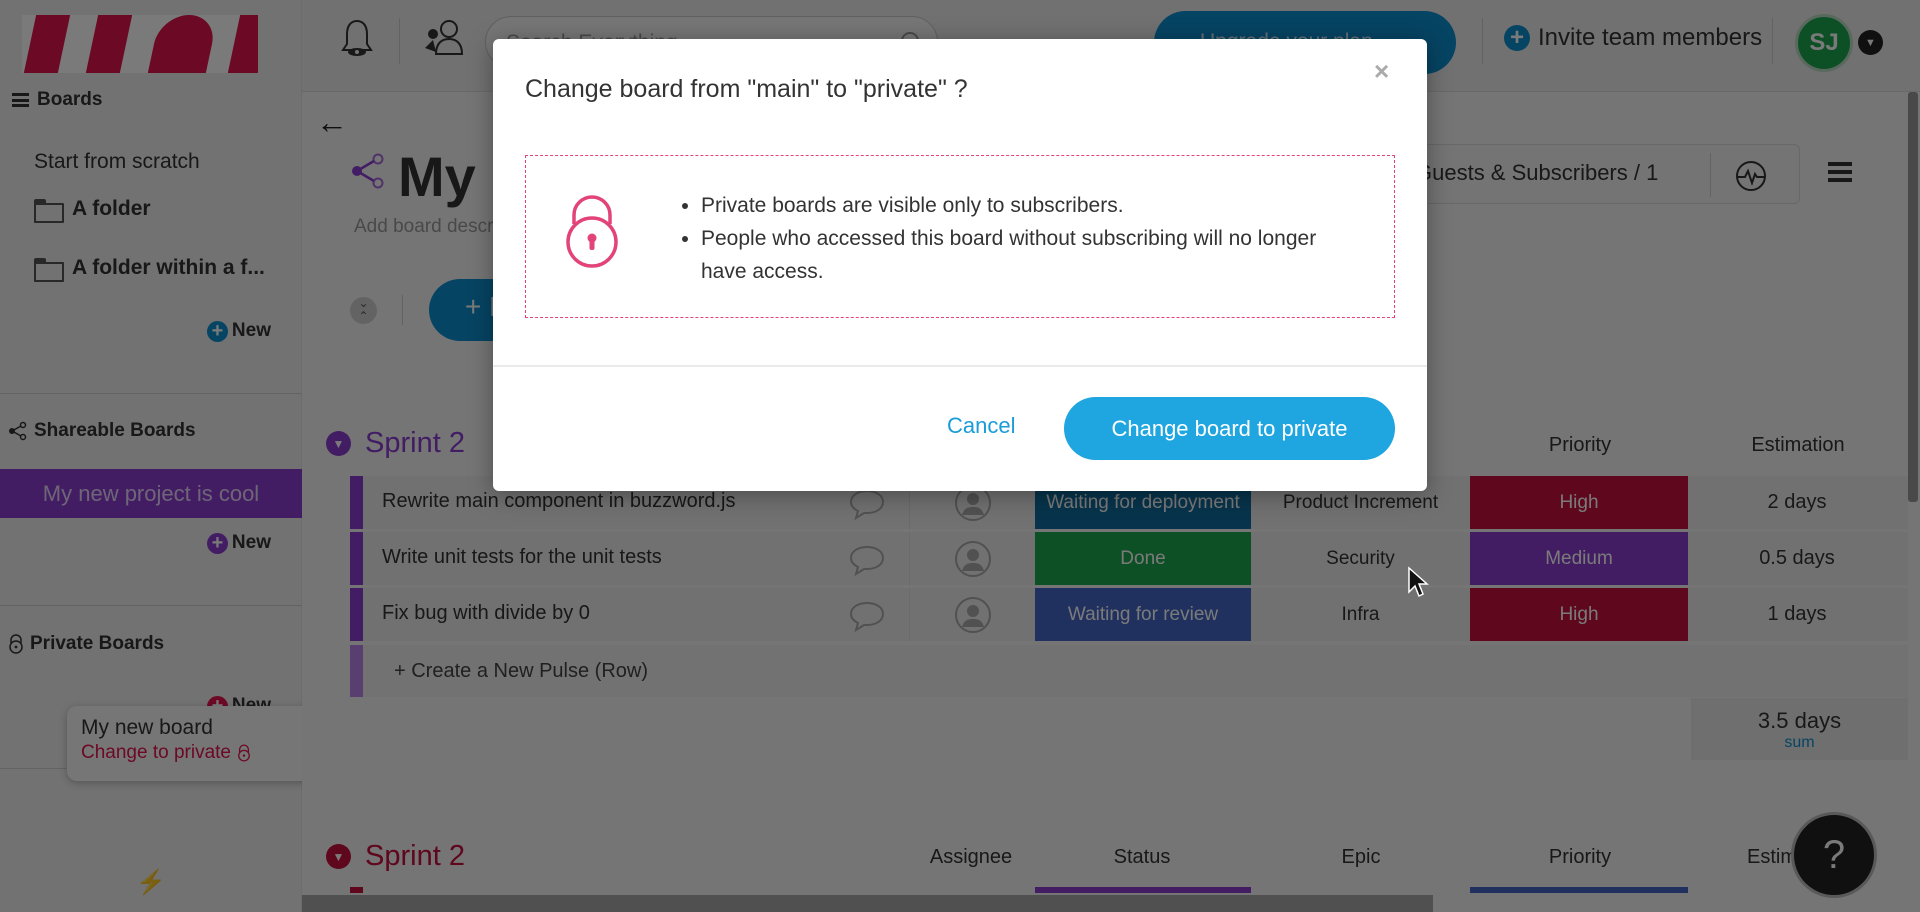 This screenshot has height=912, width=1920. What do you see at coordinates (1229, 428) in the screenshot?
I see `change-to-private-button: Change board to private` at bounding box center [1229, 428].